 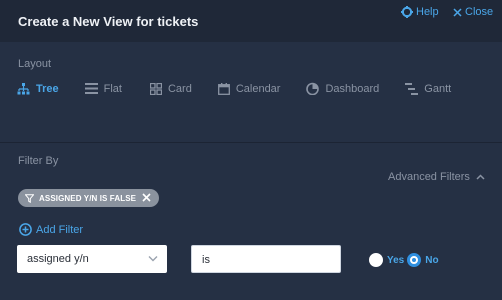 What do you see at coordinates (412, 88) in the screenshot?
I see `gantt-icon` at bounding box center [412, 88].